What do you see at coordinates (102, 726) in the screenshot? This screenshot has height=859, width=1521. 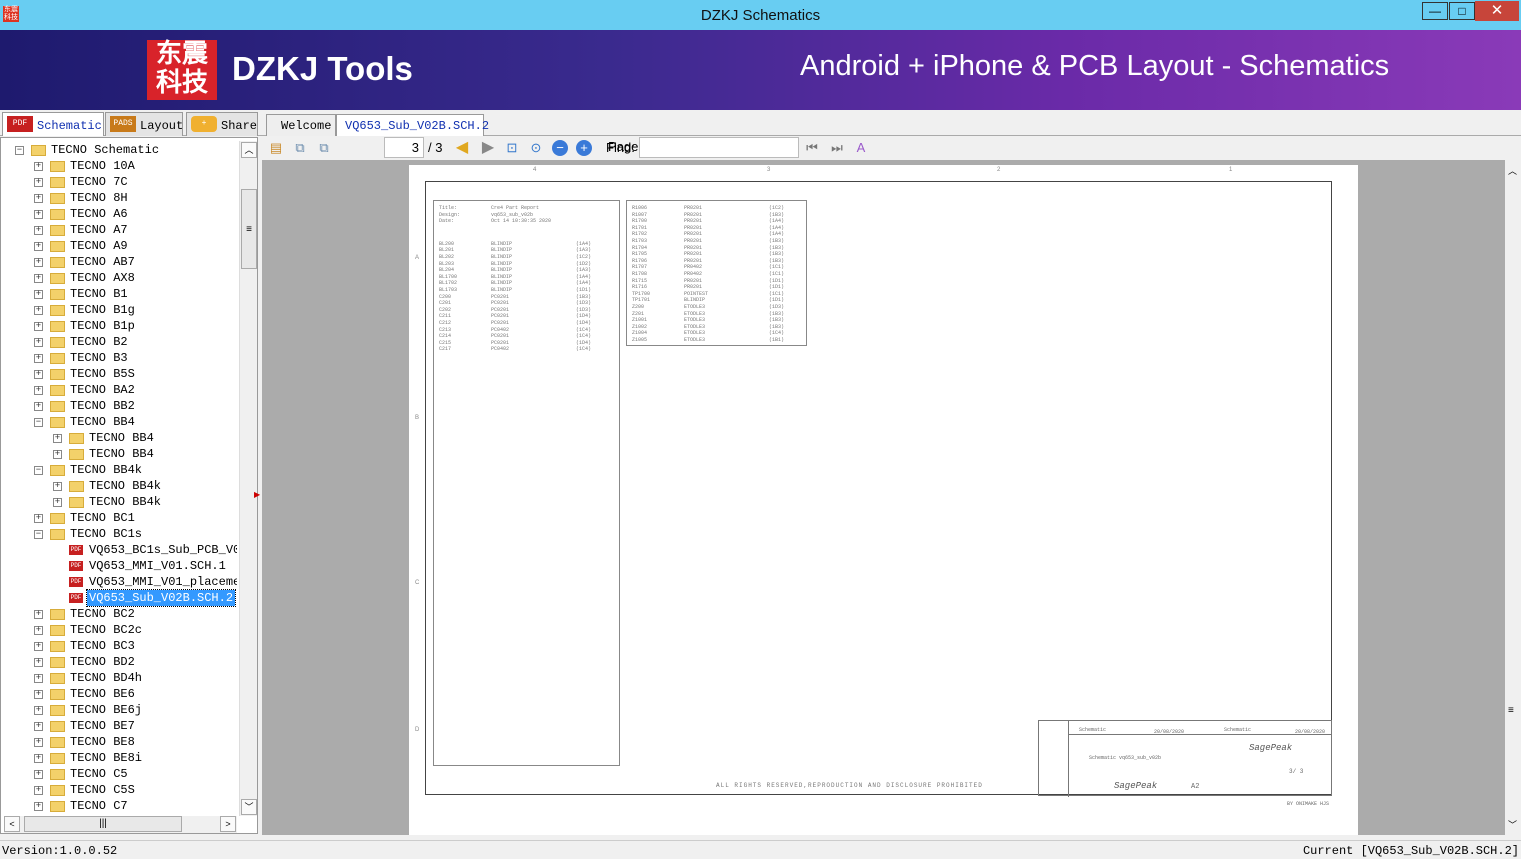 I see `tree-item-label: TECNO BE7` at bounding box center [102, 726].